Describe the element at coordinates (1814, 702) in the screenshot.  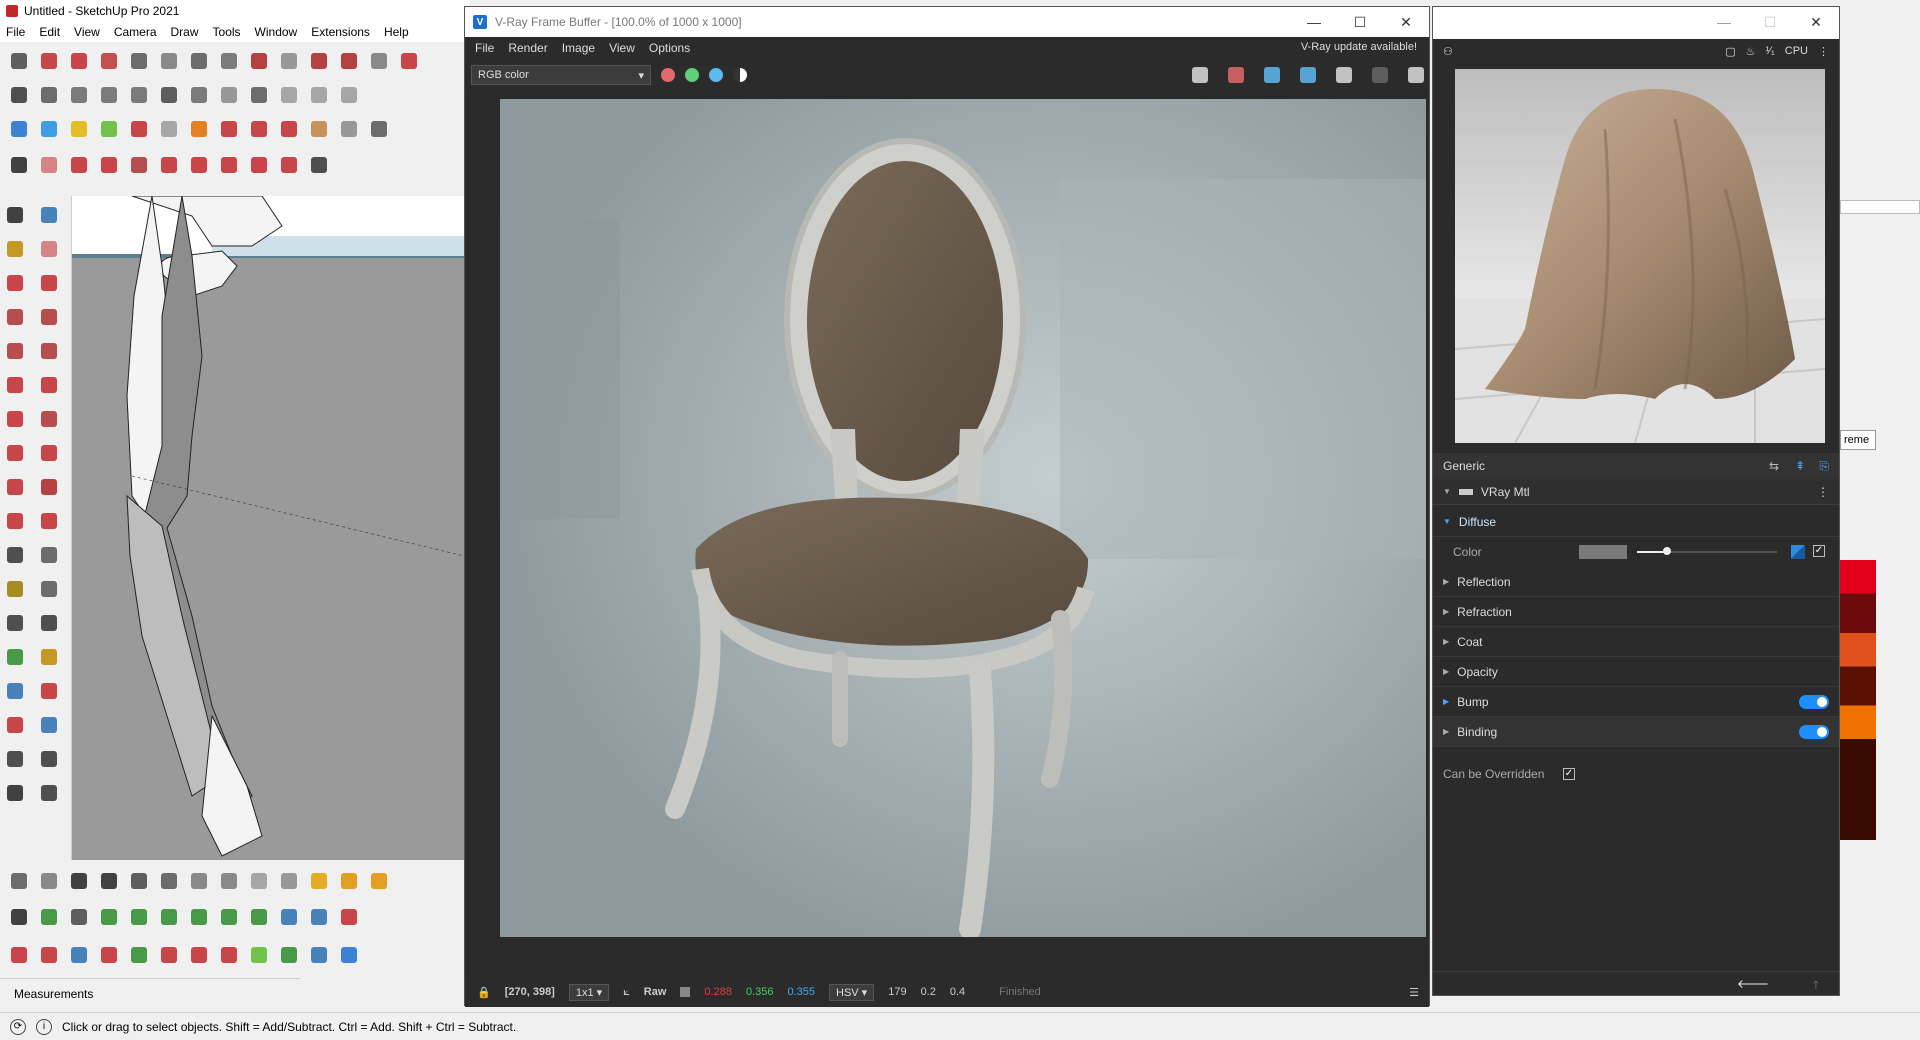
I see `bump-toggle` at that location.